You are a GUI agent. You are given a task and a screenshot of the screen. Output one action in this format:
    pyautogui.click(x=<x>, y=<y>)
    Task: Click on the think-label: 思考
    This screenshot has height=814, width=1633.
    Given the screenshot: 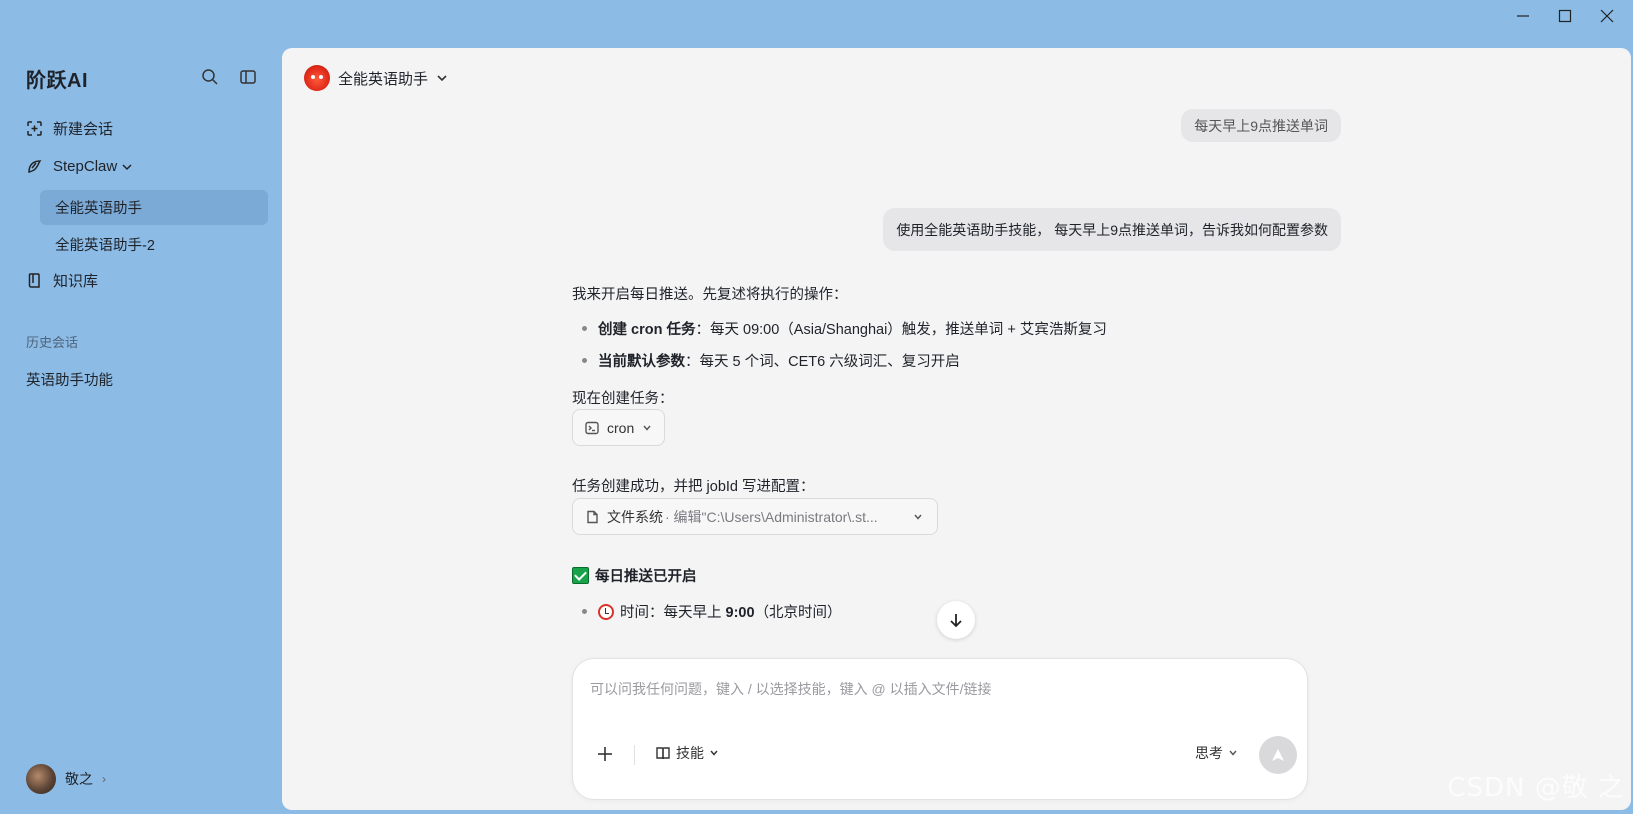 What is the action you would take?
    pyautogui.click(x=1209, y=753)
    